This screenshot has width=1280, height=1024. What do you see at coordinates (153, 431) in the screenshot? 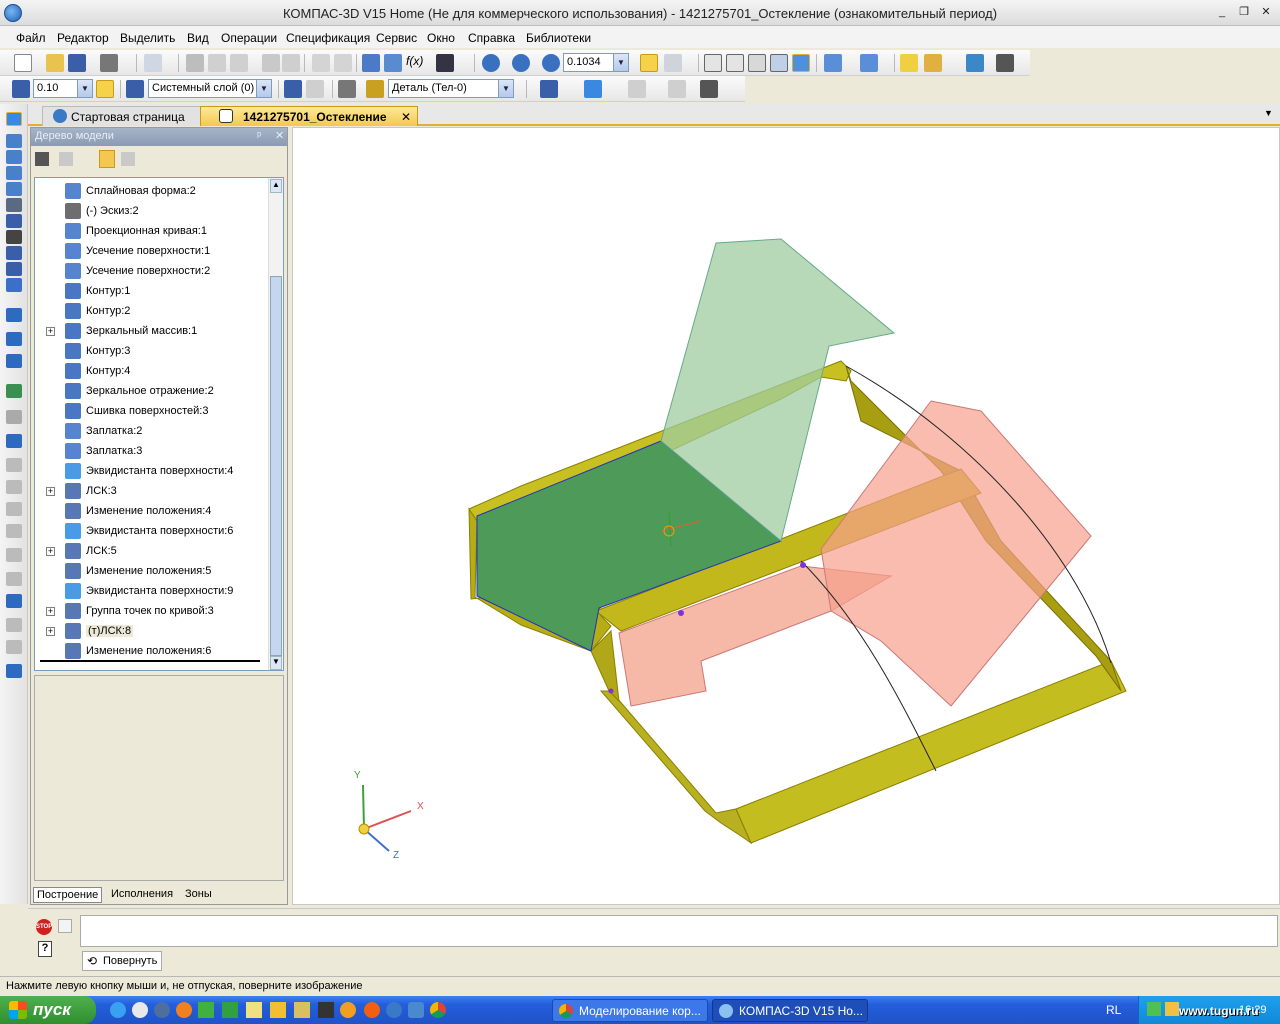
I see `tree-item: Заплатка:2` at bounding box center [153, 431].